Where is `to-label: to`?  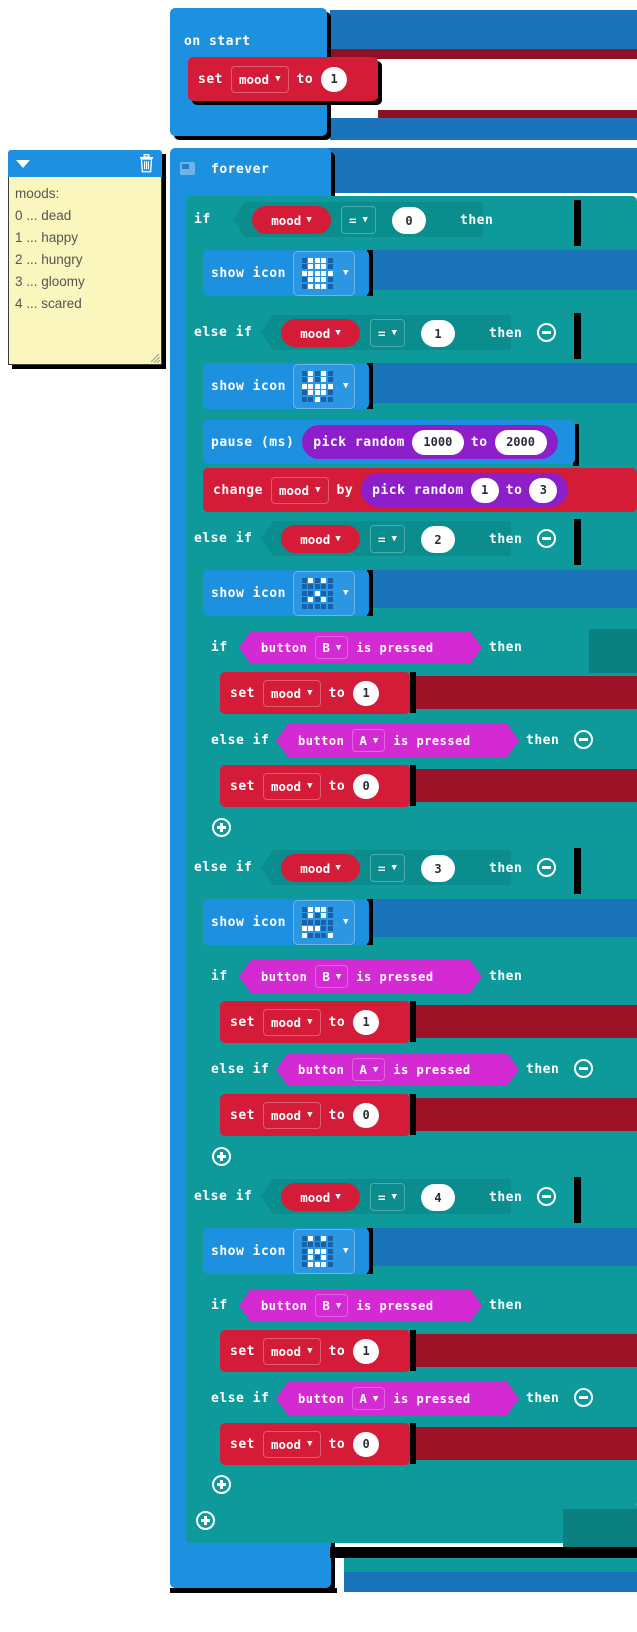
to-label: to is located at coordinates (337, 786).